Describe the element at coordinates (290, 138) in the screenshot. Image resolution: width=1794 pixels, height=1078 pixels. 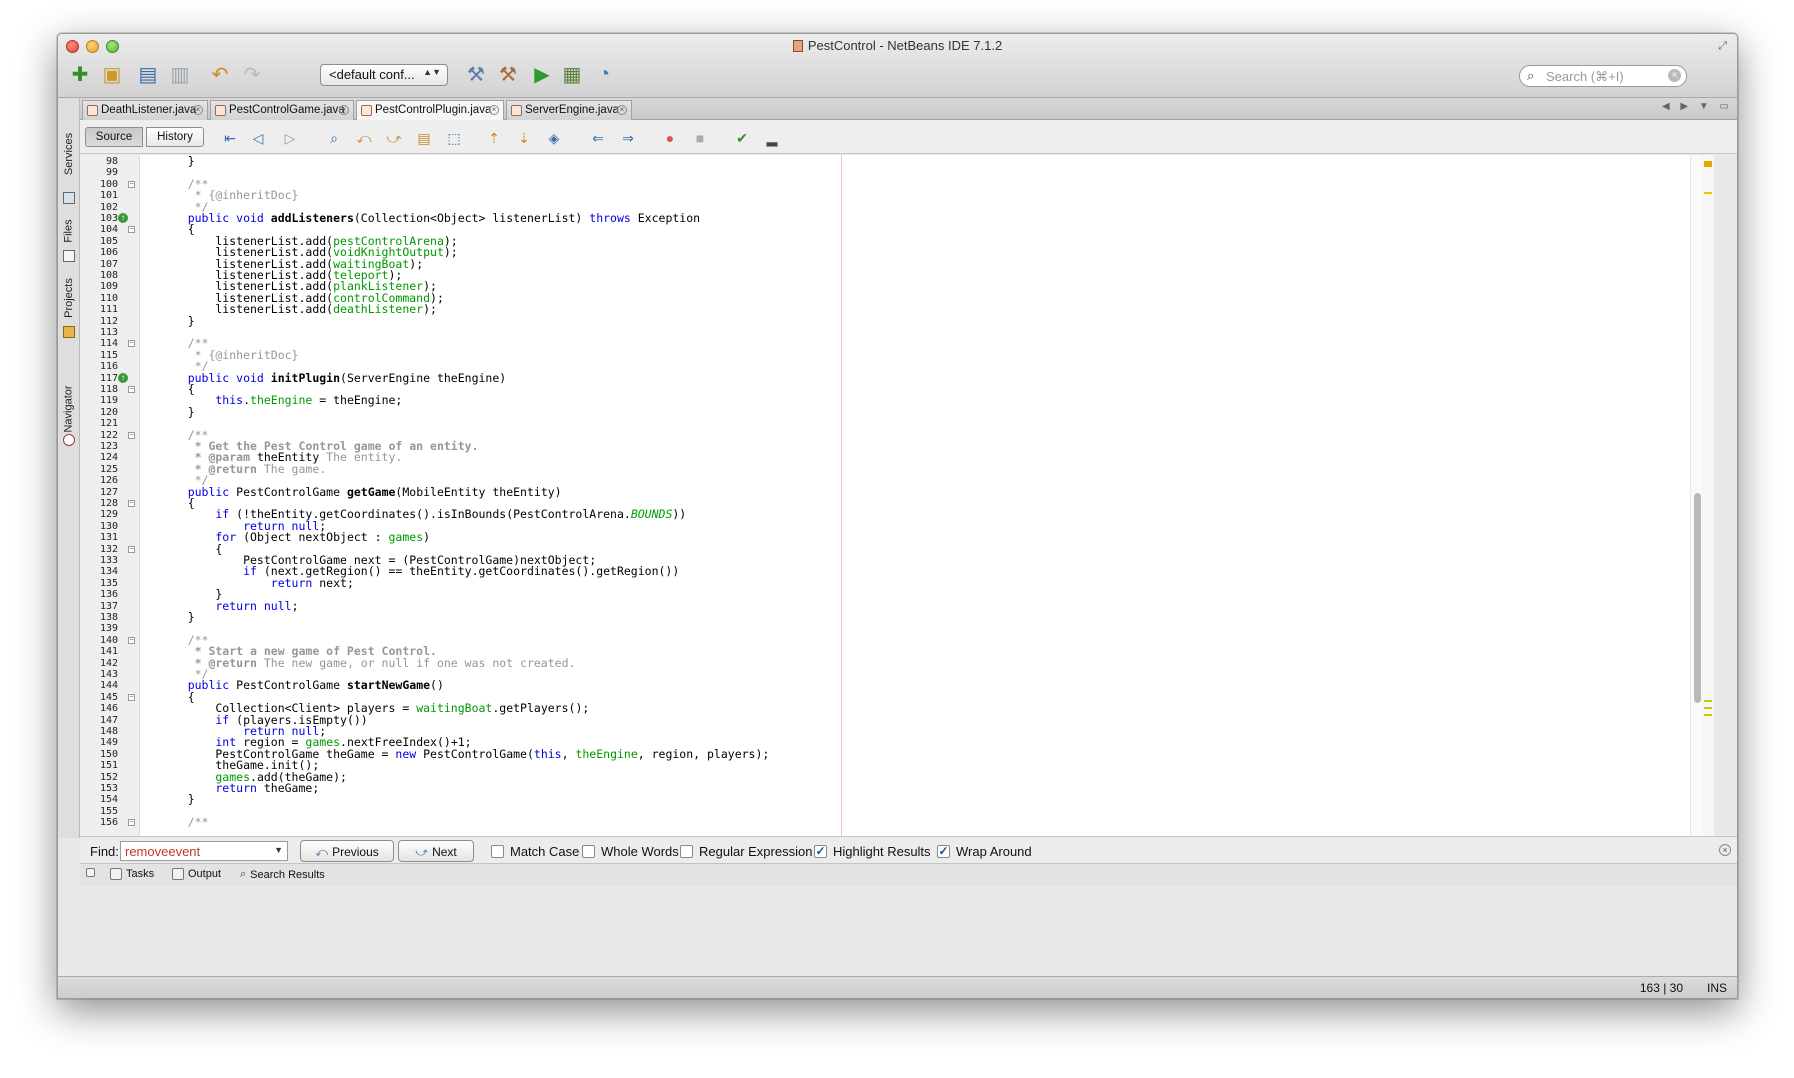
I see `forward-icon: ▷` at that location.